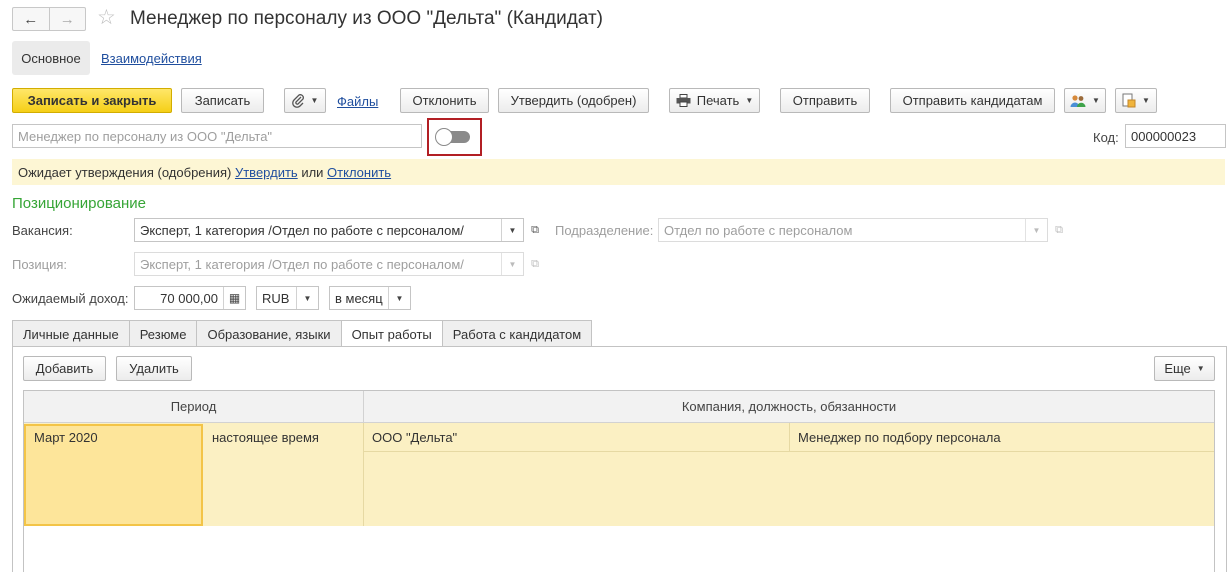 The width and height of the screenshot is (1232, 572). What do you see at coordinates (444, 137) in the screenshot?
I see `toggle-knob` at bounding box center [444, 137].